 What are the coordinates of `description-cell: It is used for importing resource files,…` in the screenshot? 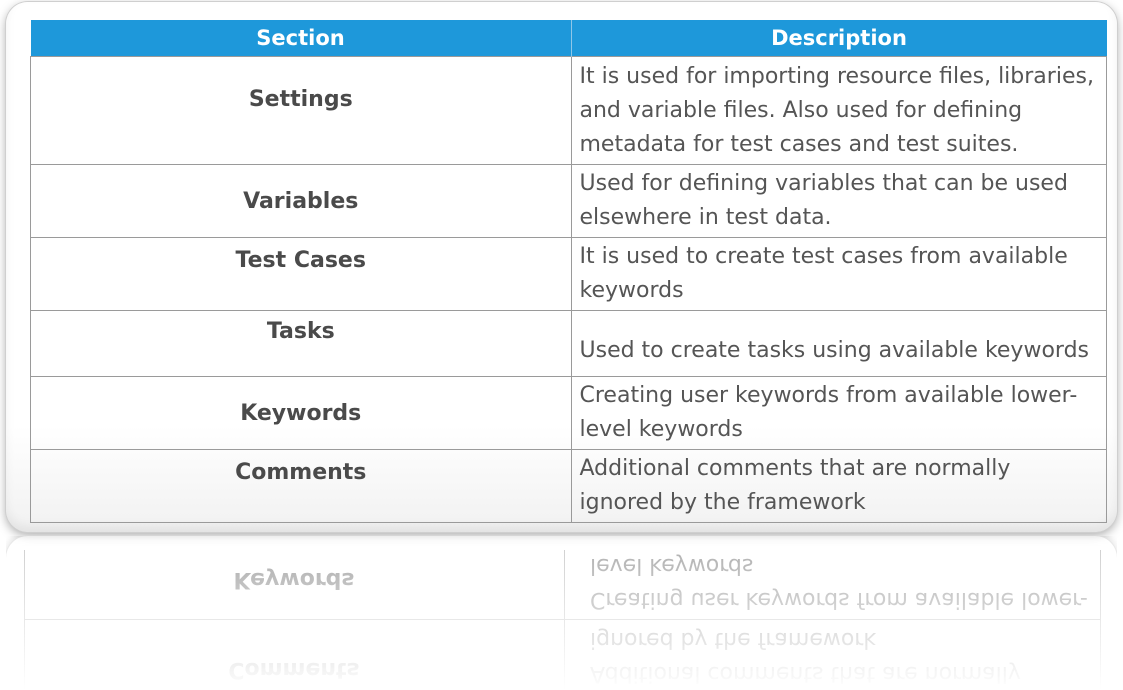 It's located at (838, 110).